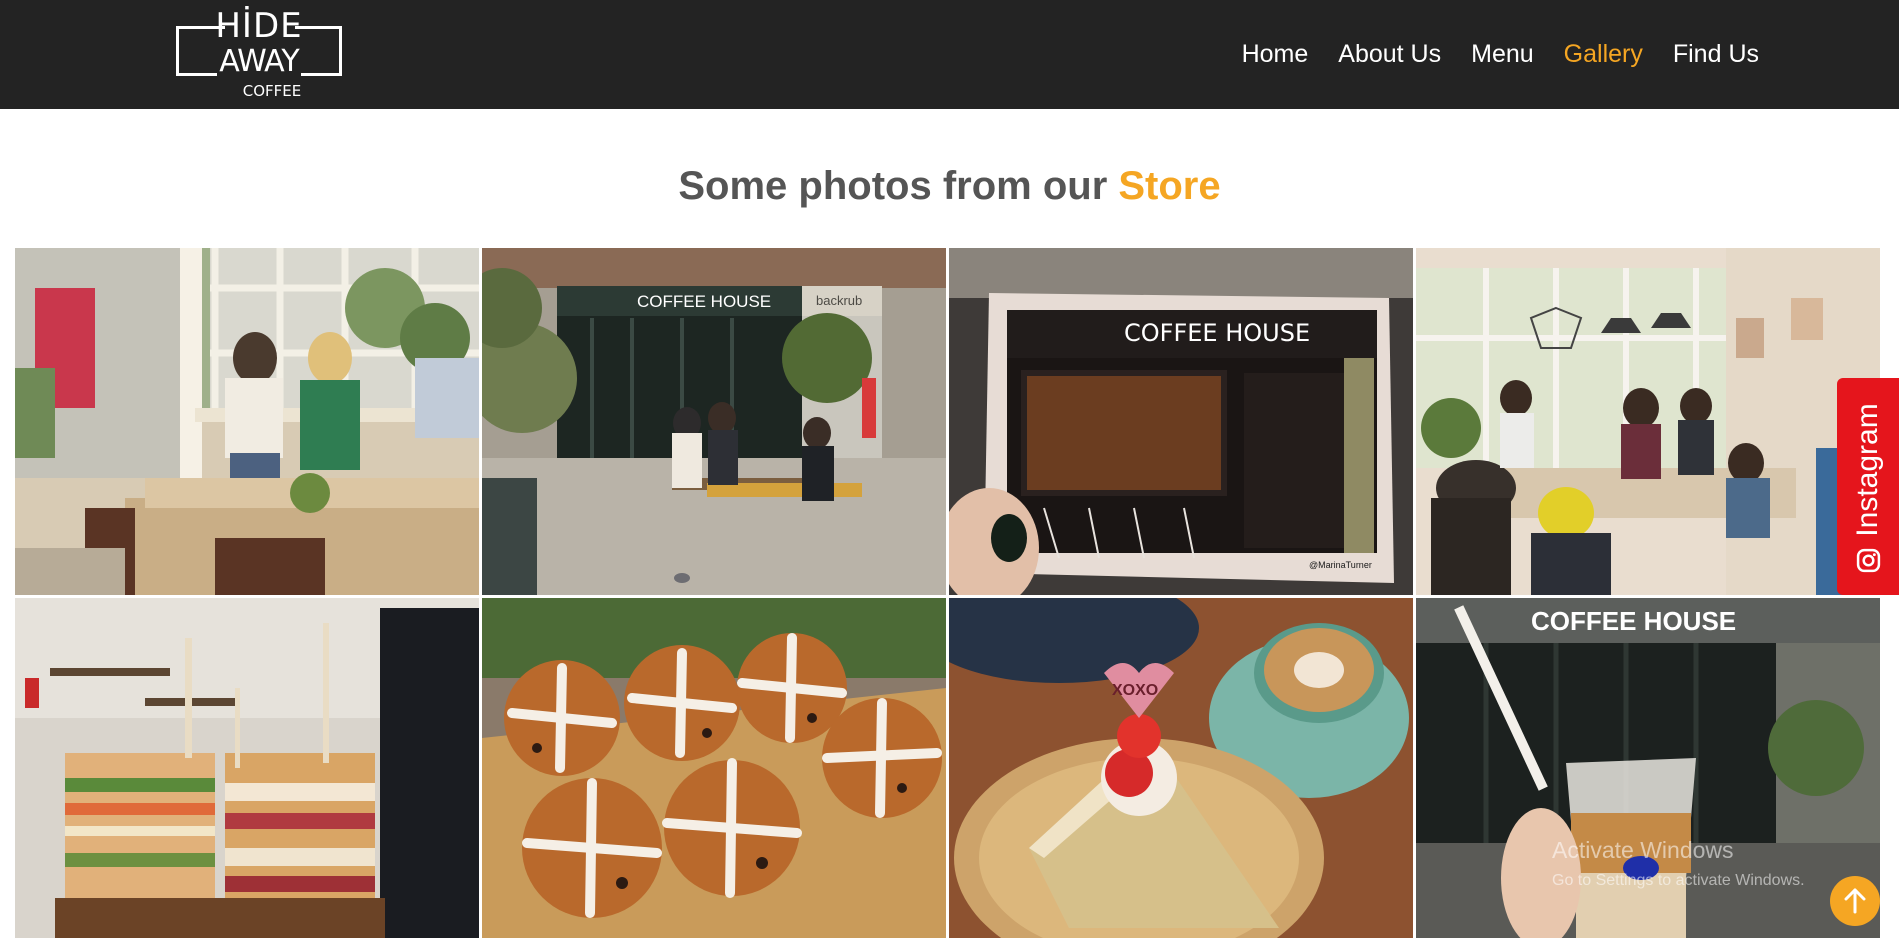  I want to click on photo-cafe-interior-image, so click(247, 421).